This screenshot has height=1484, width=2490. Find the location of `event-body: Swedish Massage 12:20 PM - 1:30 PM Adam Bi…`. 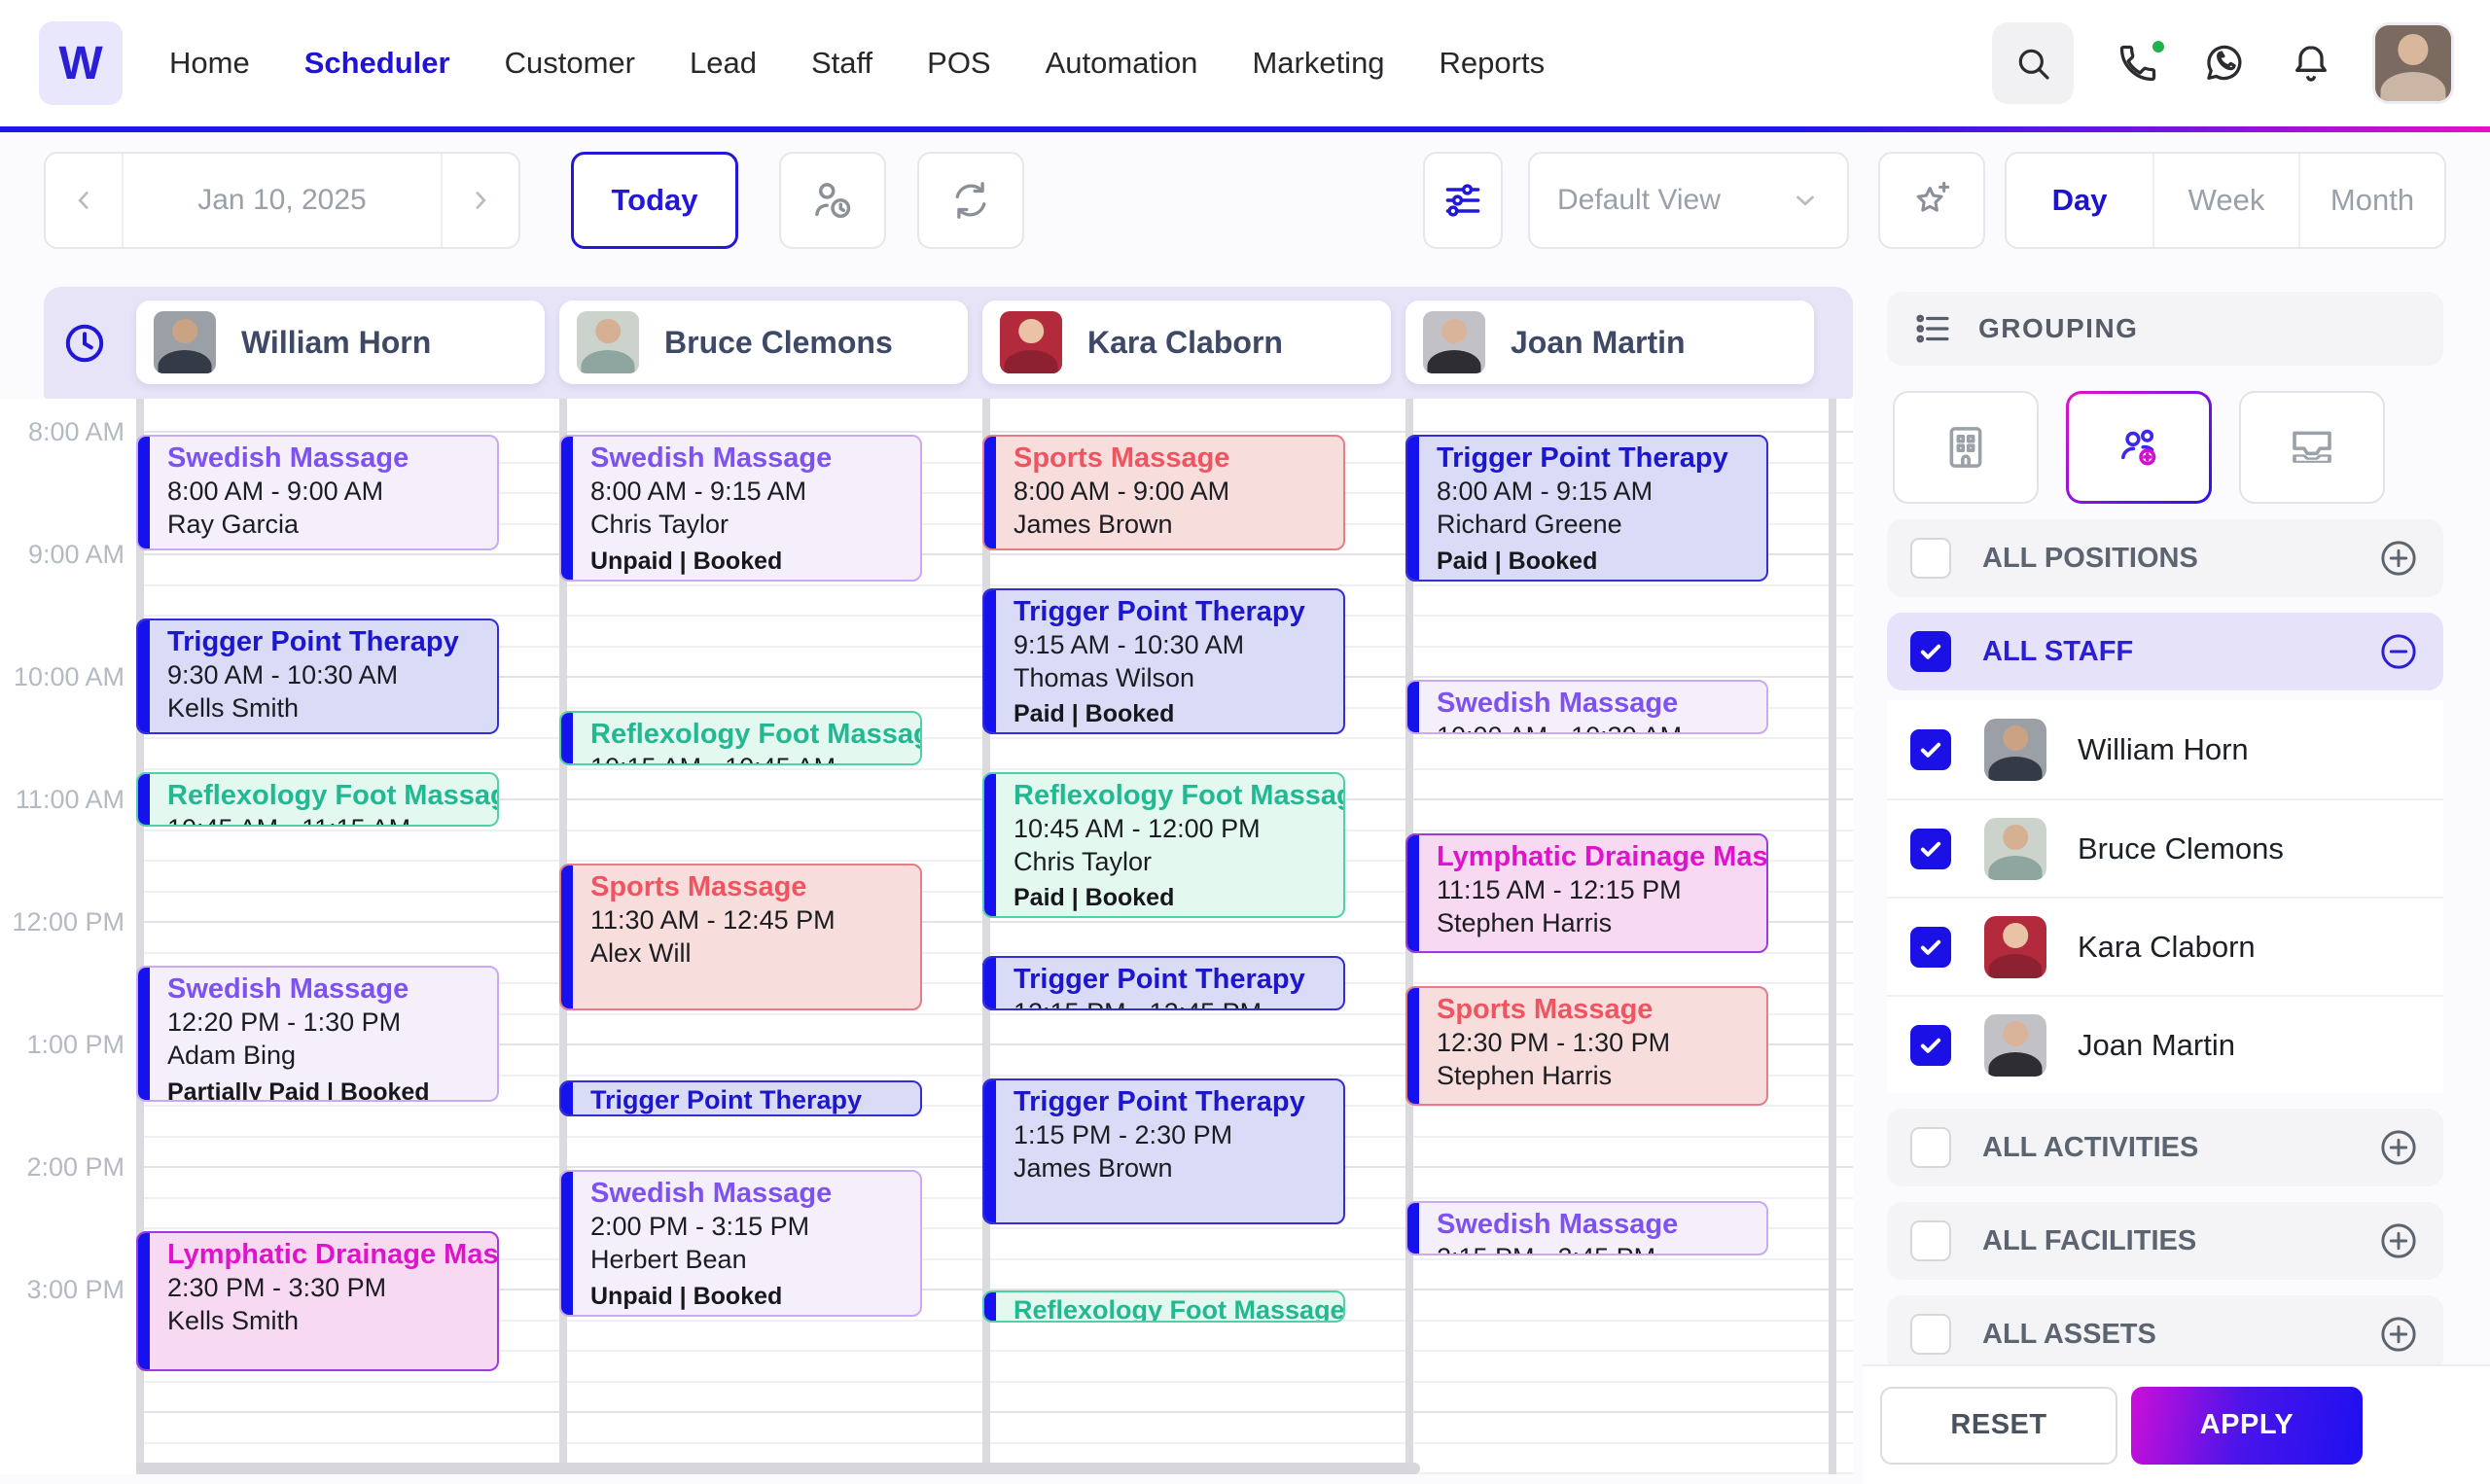

event-body: Swedish Massage 12:20 PM - 1:30 PM Adam Bi… is located at coordinates (293, 1034).